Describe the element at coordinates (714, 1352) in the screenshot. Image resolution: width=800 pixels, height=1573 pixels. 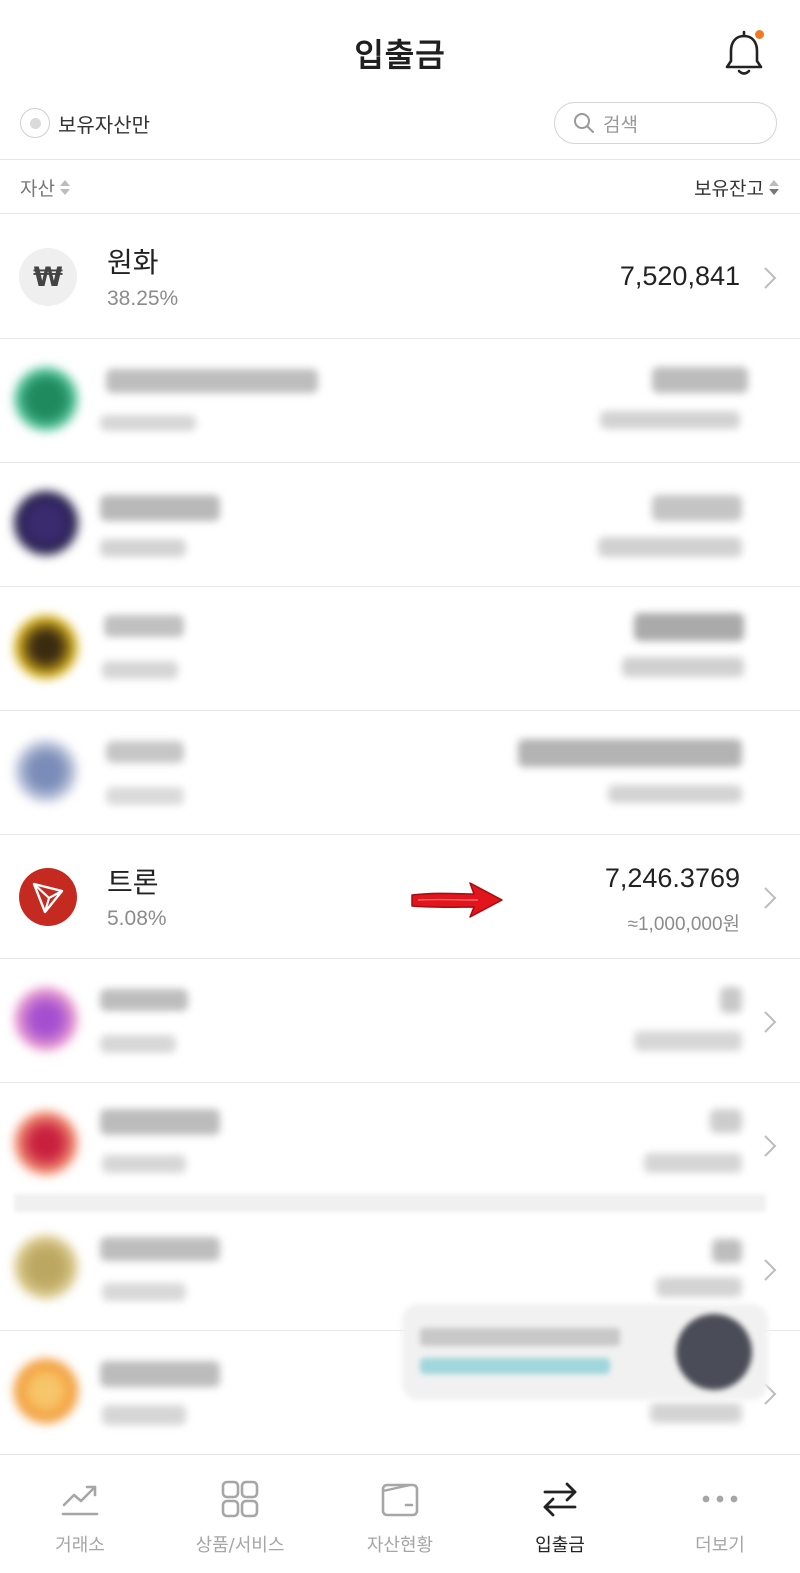
I see `redacted-avatar` at that location.